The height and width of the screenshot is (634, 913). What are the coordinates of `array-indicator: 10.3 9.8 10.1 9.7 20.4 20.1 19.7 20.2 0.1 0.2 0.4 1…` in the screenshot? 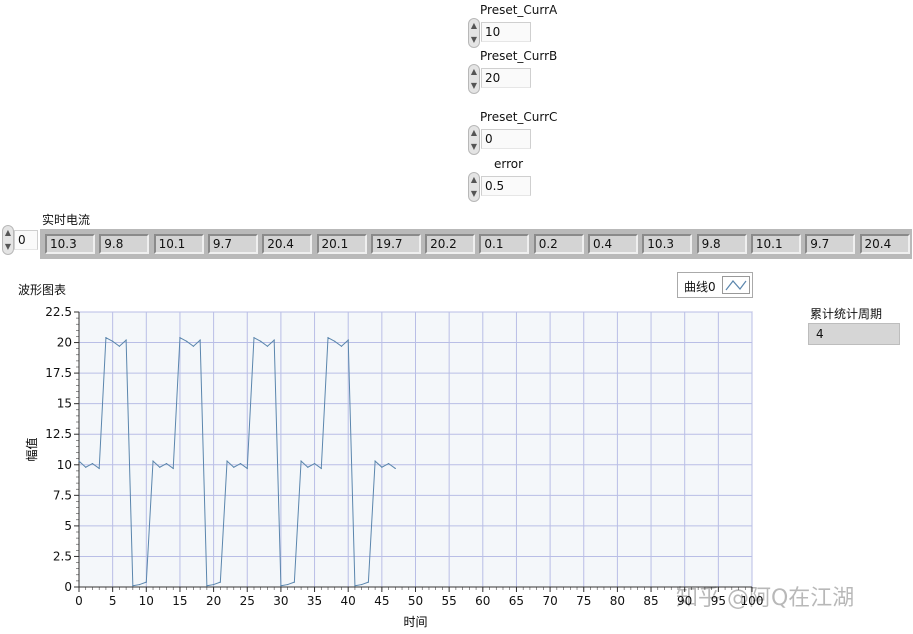 It's located at (476, 244).